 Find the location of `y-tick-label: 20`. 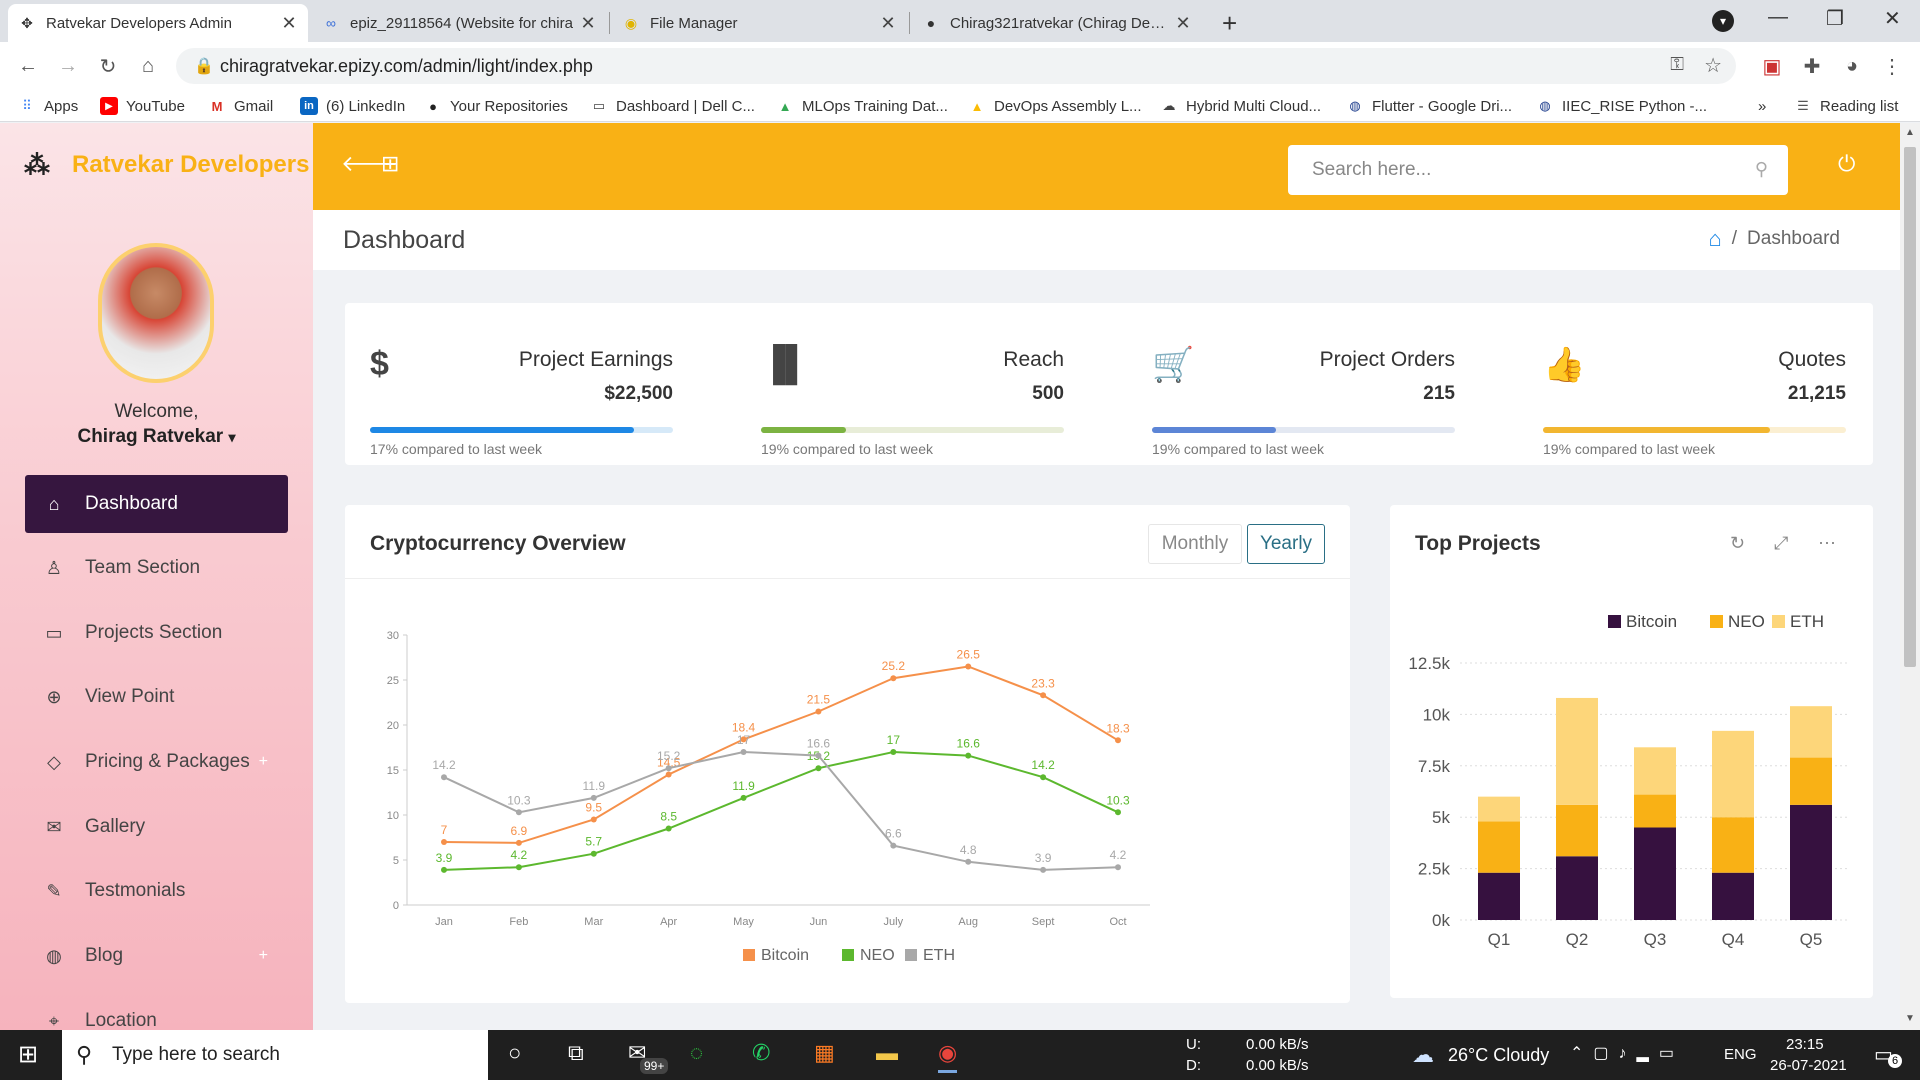

y-tick-label: 20 is located at coordinates (393, 726).